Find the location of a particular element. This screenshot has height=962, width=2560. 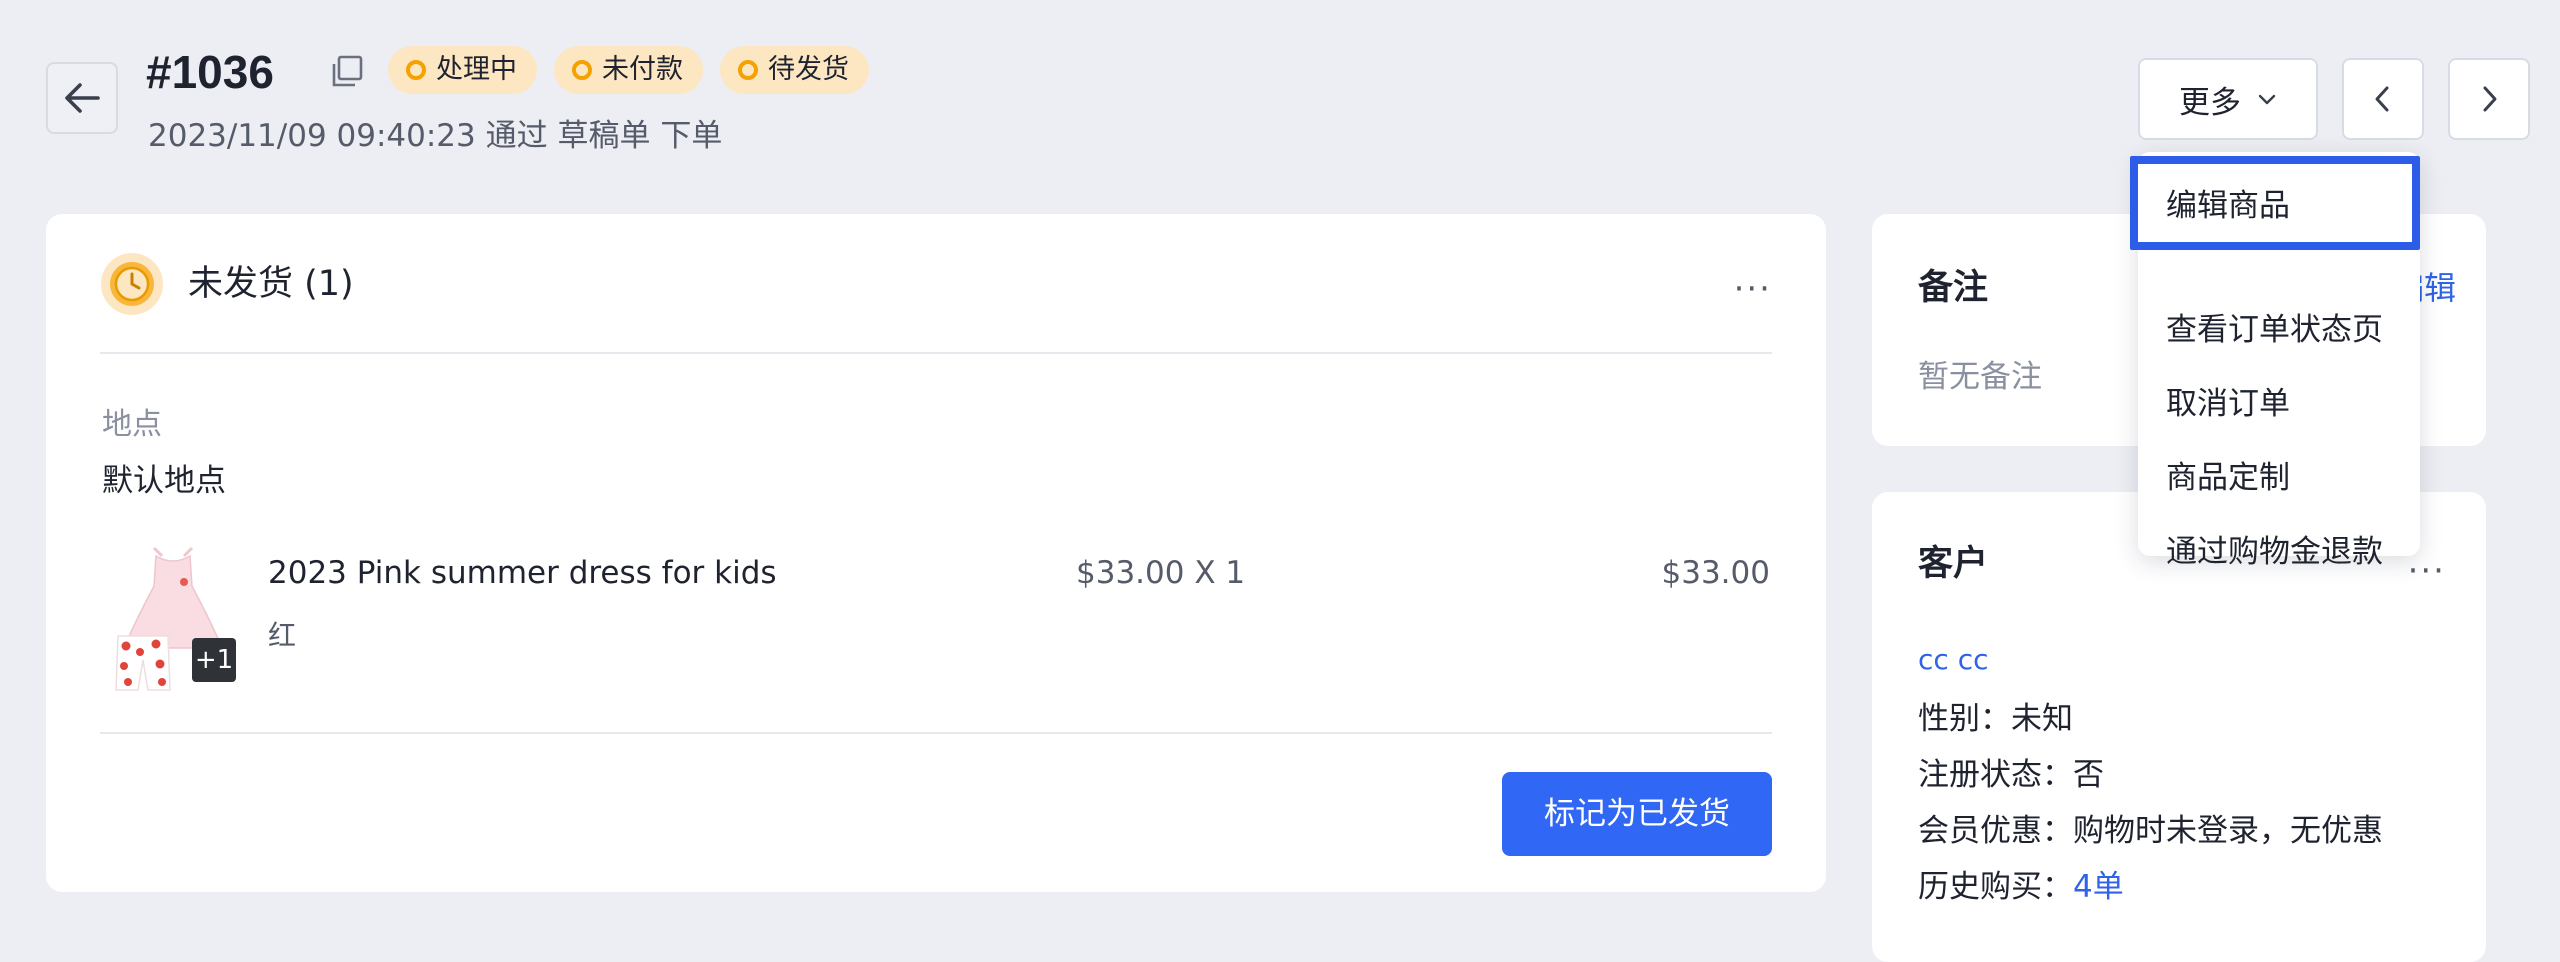

customer-more-icon: ··· is located at coordinates (2427, 571).